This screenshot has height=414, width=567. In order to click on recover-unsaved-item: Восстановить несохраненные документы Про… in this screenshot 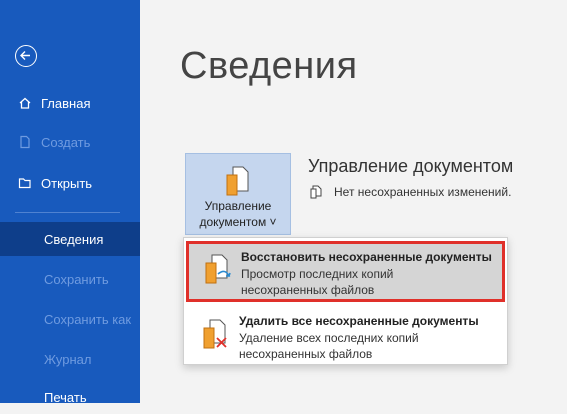, I will do `click(345, 271)`.